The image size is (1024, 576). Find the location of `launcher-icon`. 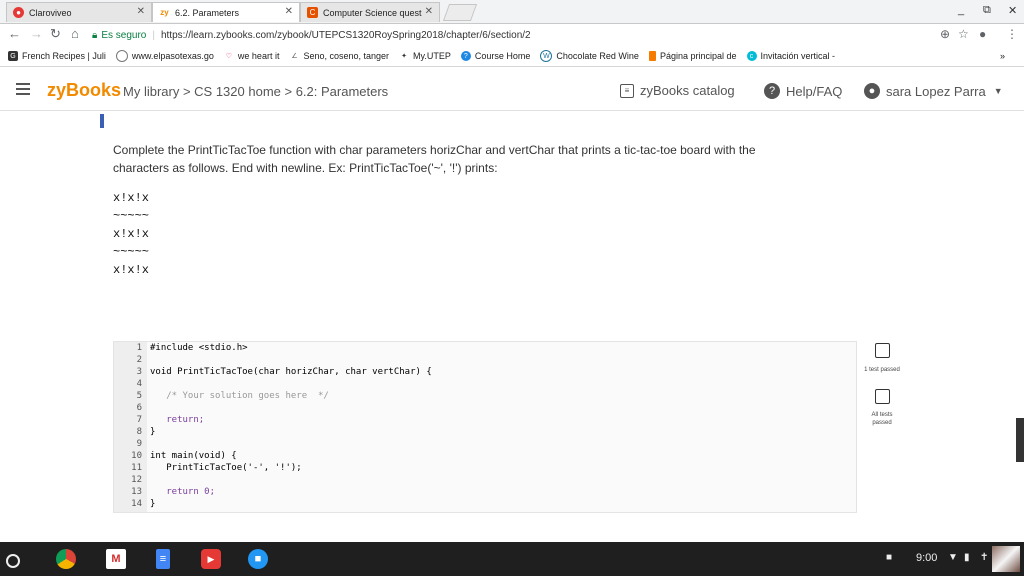

launcher-icon is located at coordinates (13, 561).